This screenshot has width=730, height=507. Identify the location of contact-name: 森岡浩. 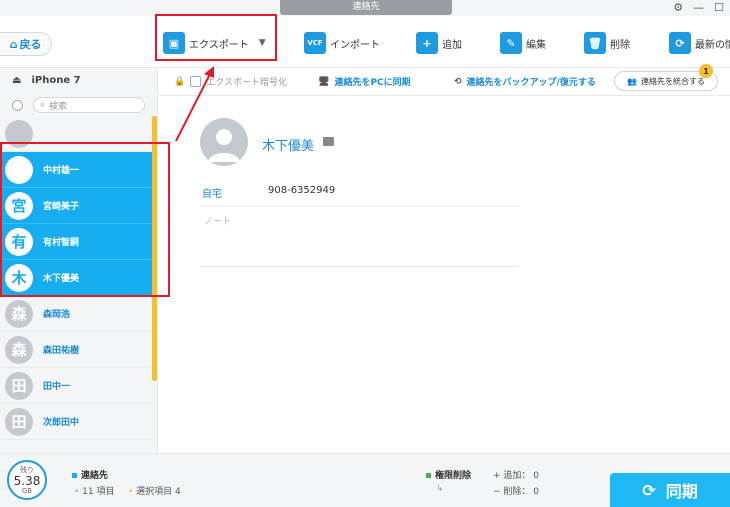
(57, 315).